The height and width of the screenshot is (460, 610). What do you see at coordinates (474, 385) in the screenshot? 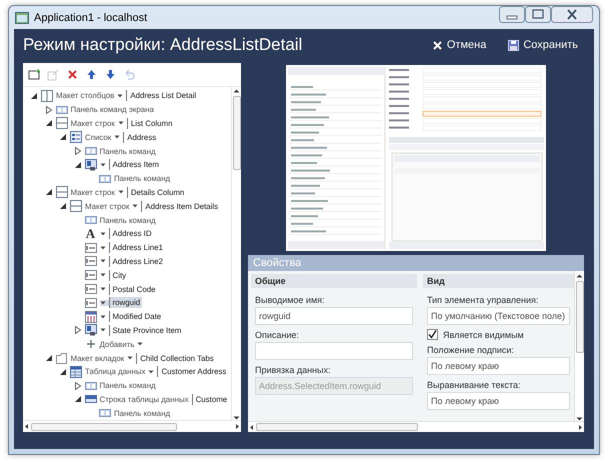
I see `field-label: Выравнивание текста:` at bounding box center [474, 385].